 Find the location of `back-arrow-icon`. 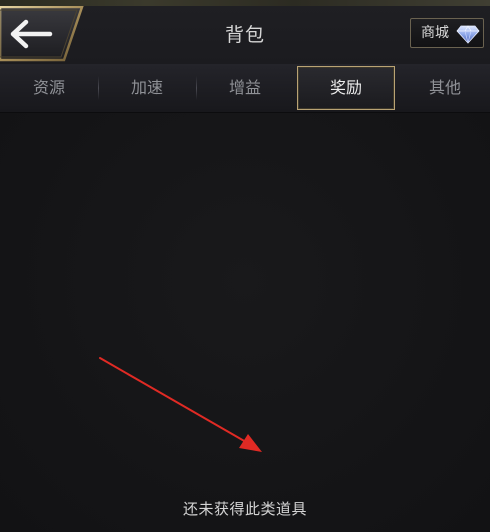

back-arrow-icon is located at coordinates (42, 34).